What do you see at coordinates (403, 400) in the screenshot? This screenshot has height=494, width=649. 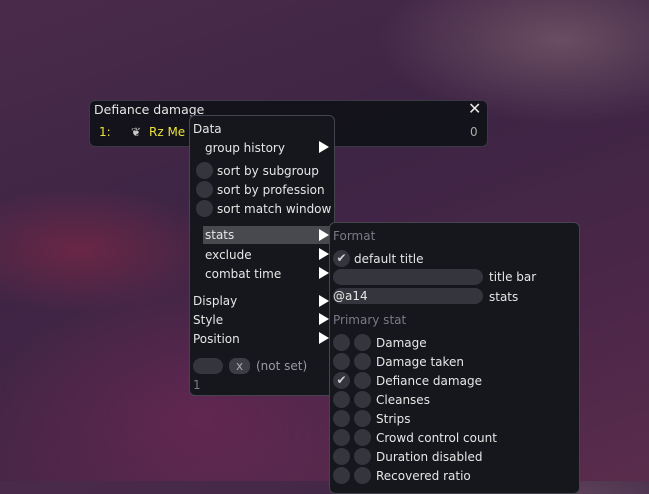 I see `stat-label: Cleanses` at bounding box center [403, 400].